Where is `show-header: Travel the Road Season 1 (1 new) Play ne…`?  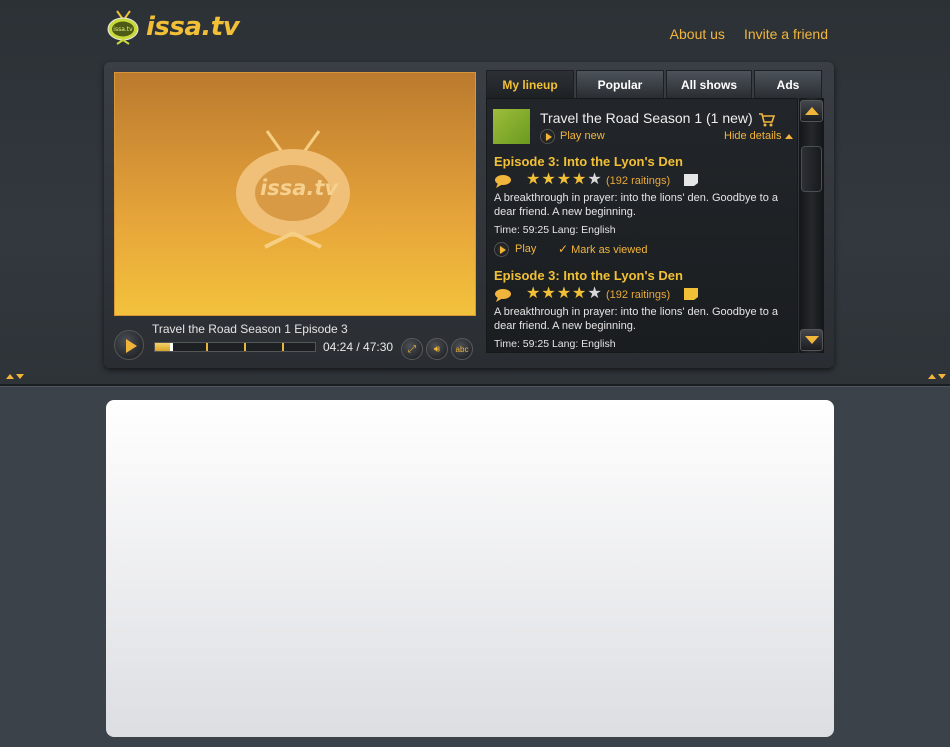 show-header: Travel the Road Season 1 (1 new) Play ne… is located at coordinates (643, 127).